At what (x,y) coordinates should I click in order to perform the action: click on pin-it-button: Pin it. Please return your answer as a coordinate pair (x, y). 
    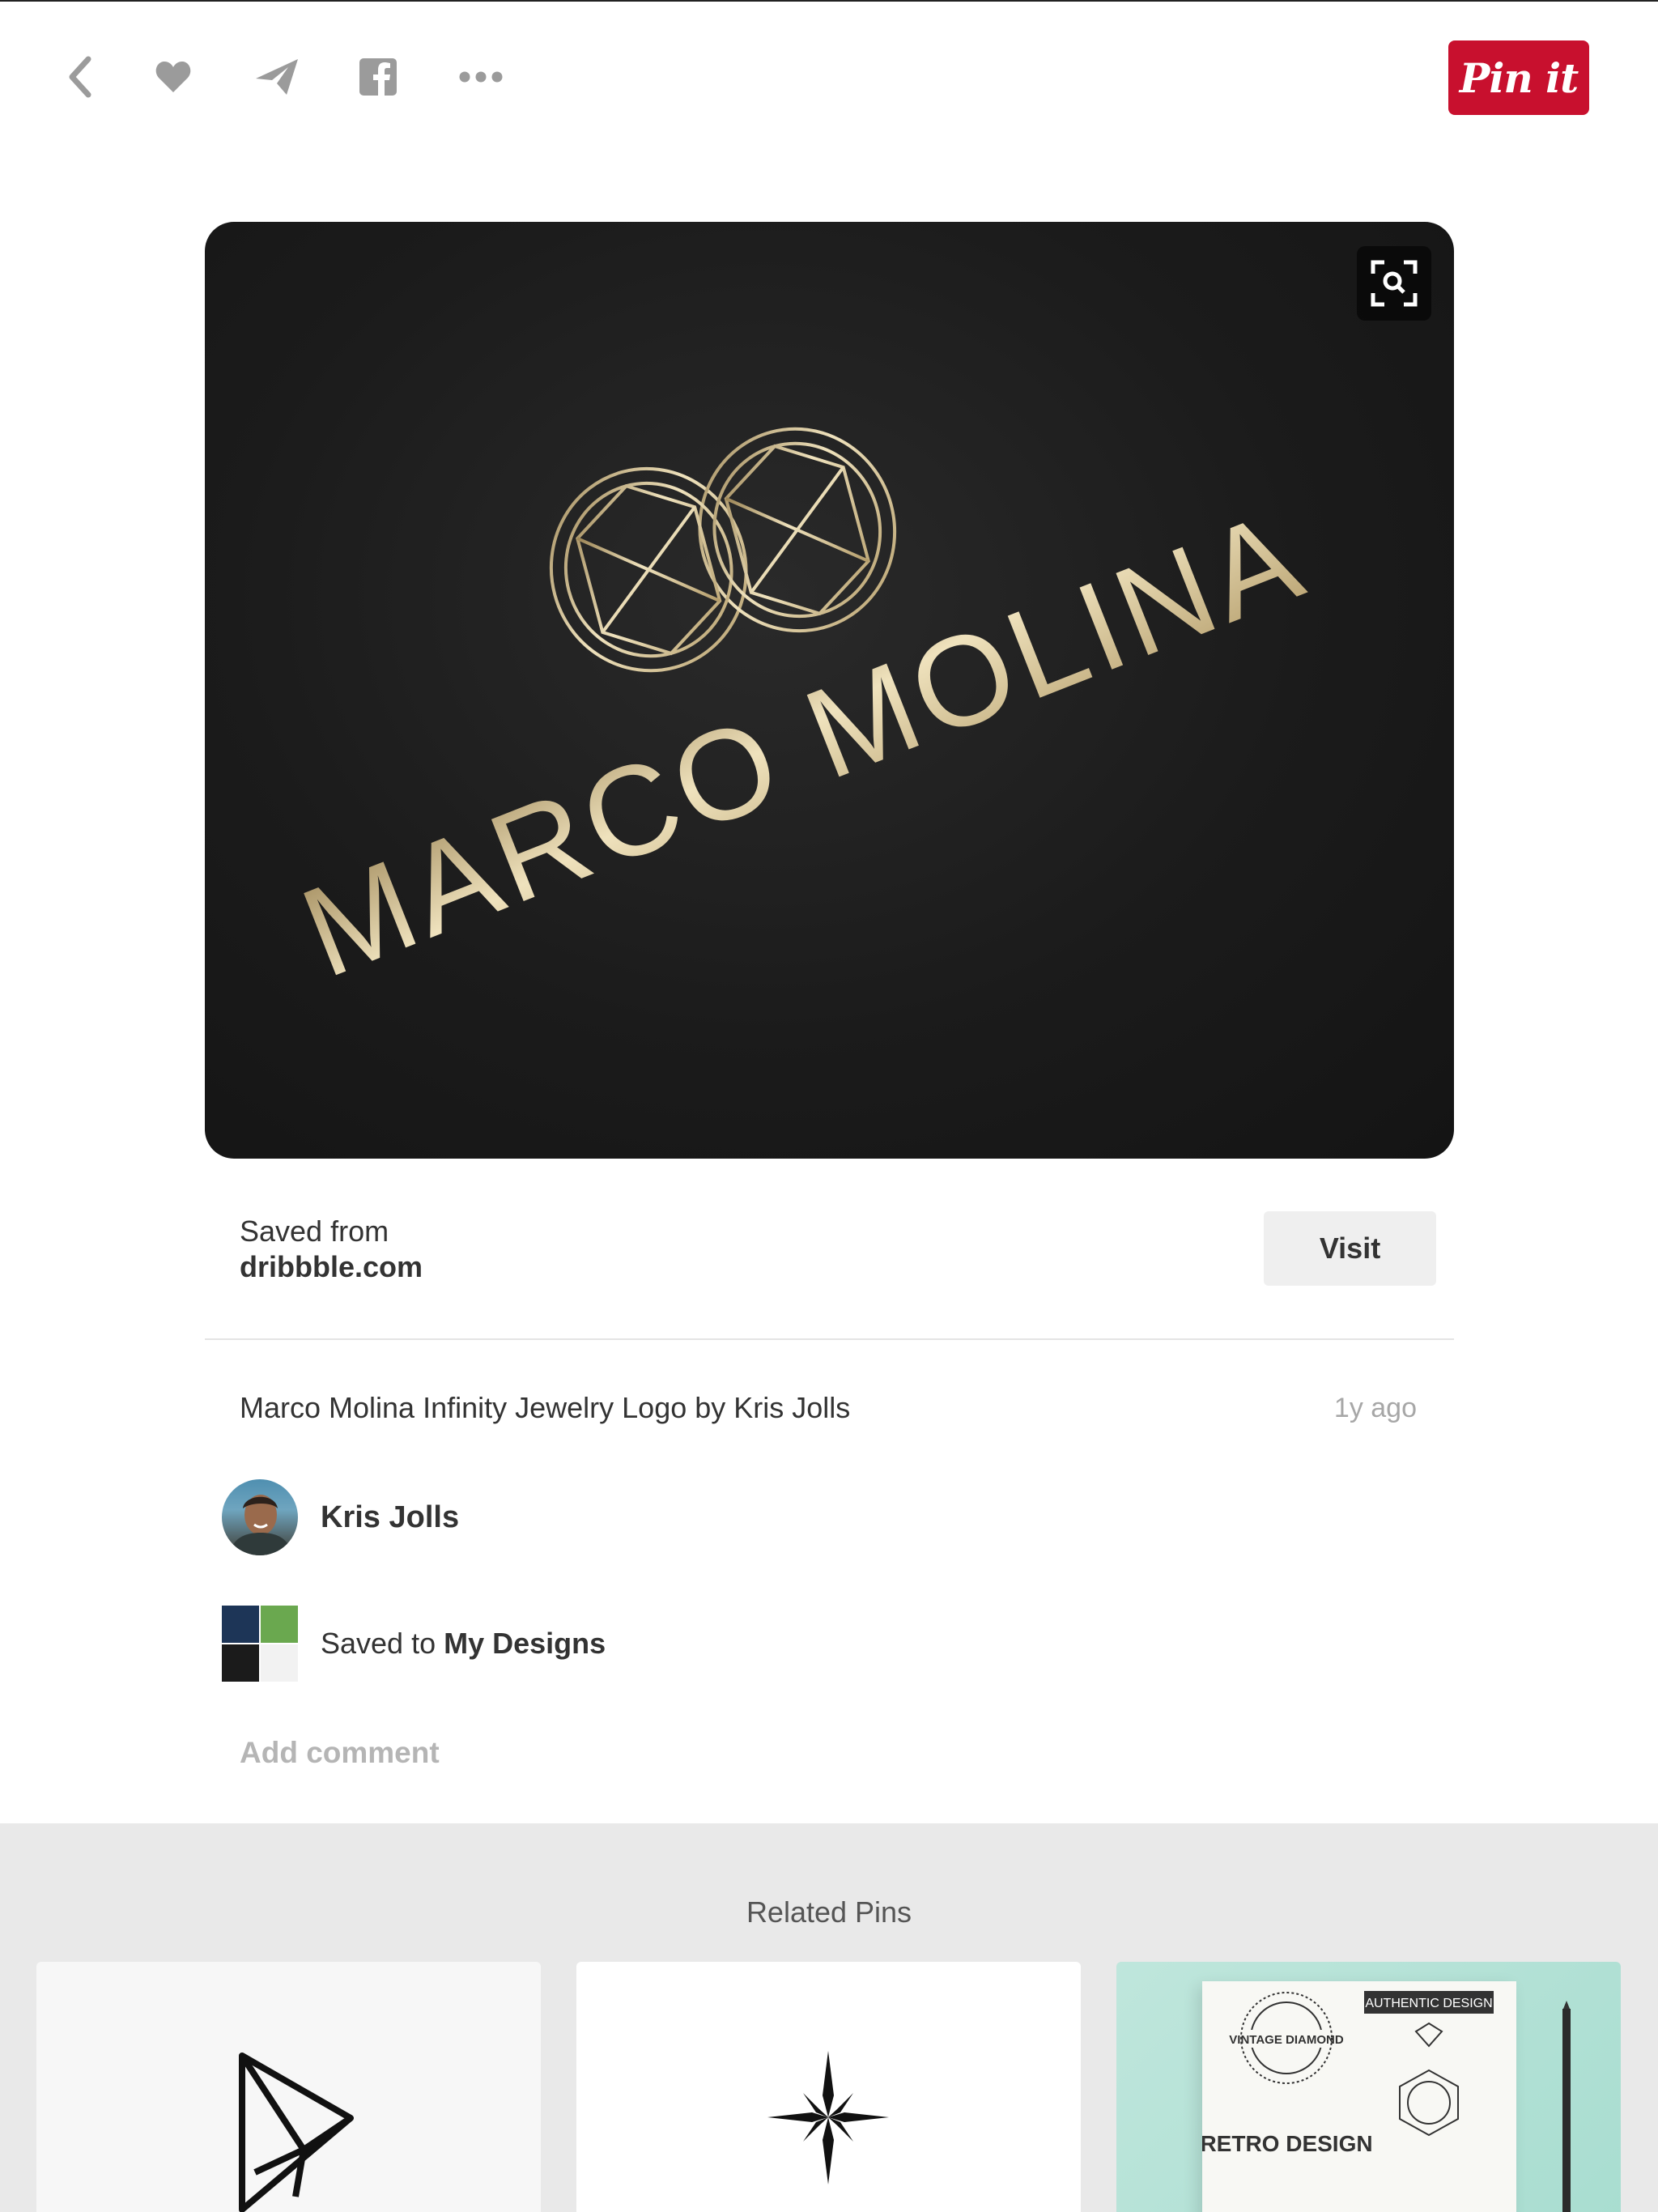
    Looking at the image, I should click on (1518, 77).